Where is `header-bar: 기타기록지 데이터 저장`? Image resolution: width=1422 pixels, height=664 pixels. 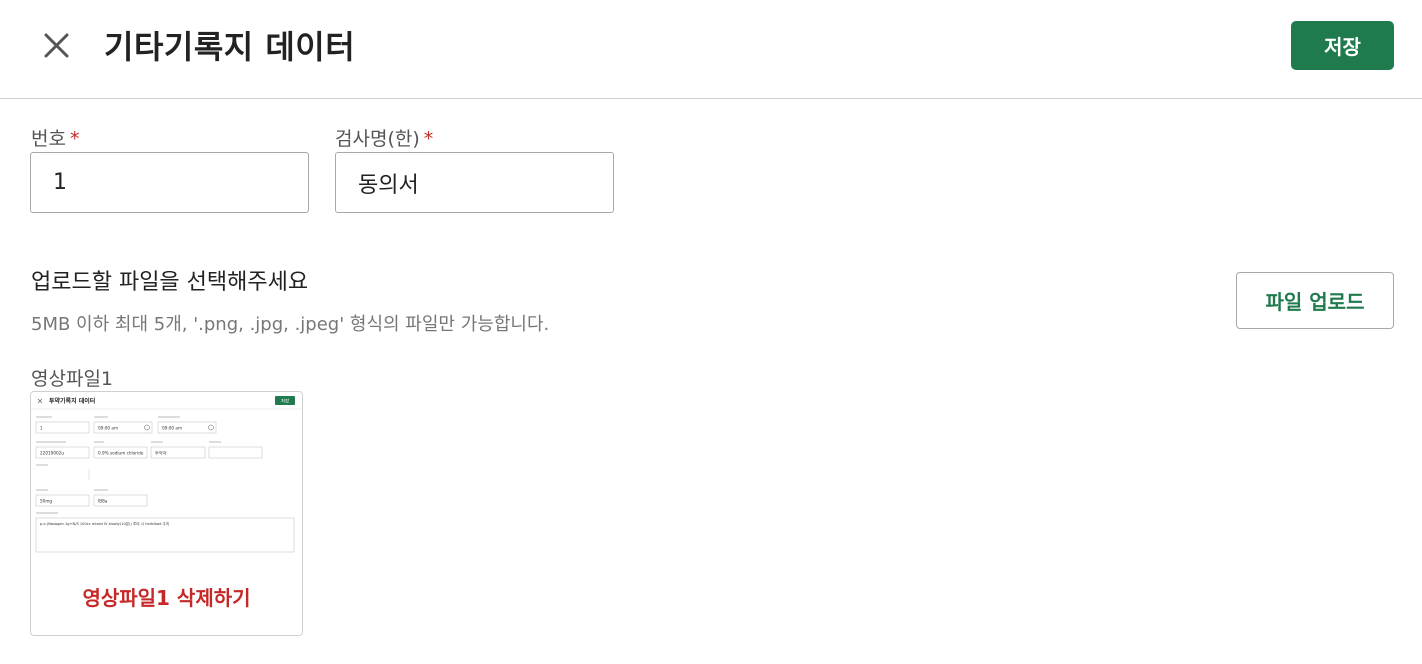
header-bar: 기타기록지 데이터 저장 is located at coordinates (711, 49).